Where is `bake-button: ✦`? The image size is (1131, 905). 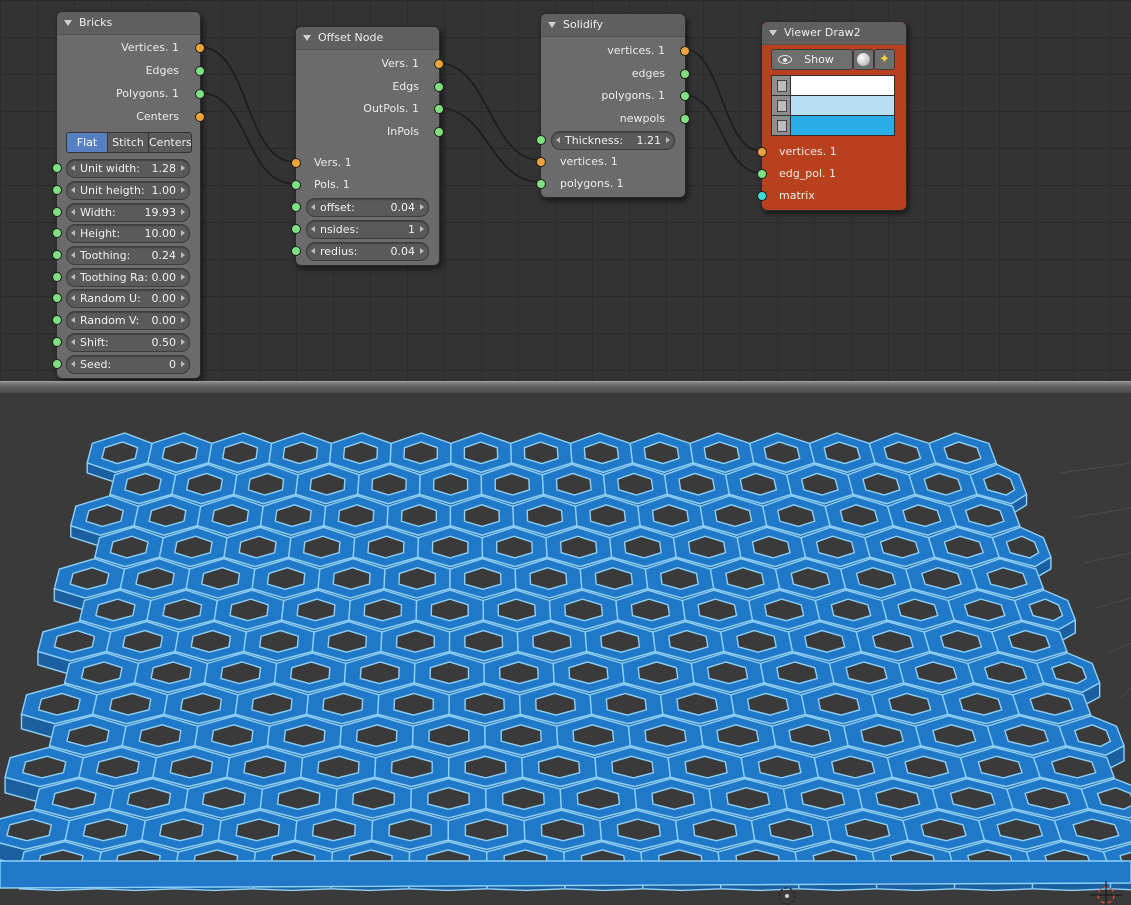
bake-button: ✦ is located at coordinates (884, 59).